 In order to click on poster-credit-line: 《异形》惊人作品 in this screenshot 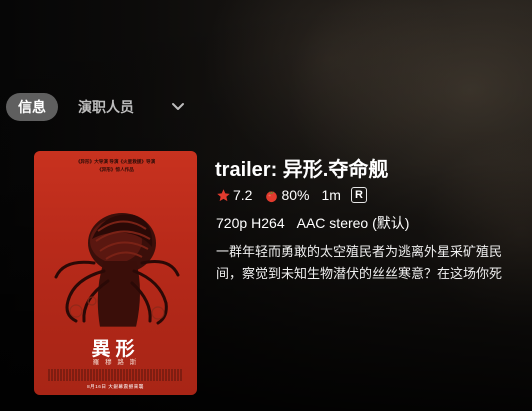, I will do `click(115, 169)`.